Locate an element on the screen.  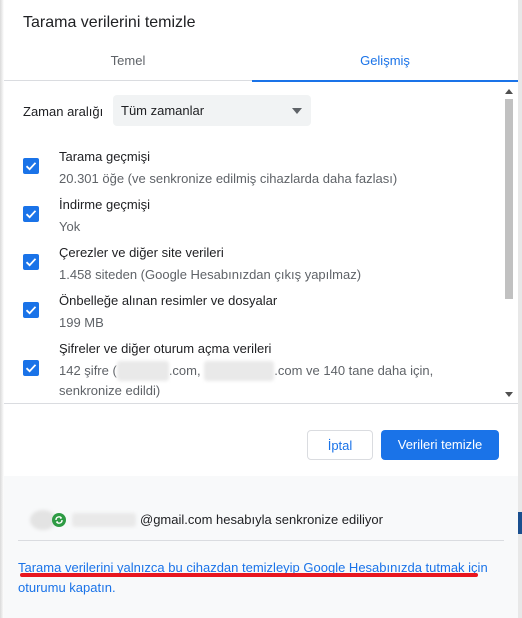
cancel-button: İptal is located at coordinates (340, 445).